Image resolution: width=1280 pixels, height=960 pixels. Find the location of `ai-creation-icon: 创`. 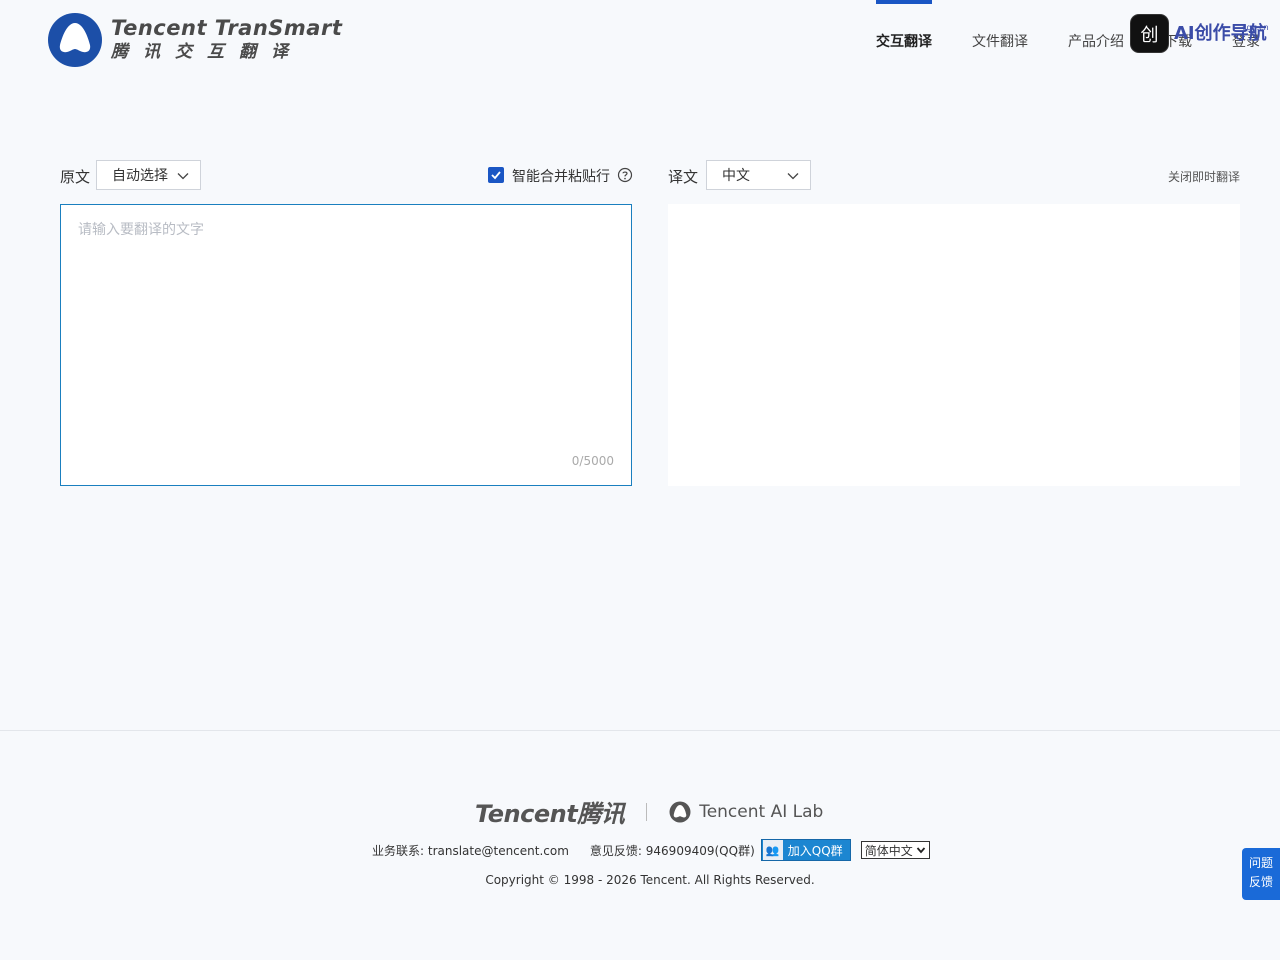

ai-creation-icon: 创 is located at coordinates (1149, 33).